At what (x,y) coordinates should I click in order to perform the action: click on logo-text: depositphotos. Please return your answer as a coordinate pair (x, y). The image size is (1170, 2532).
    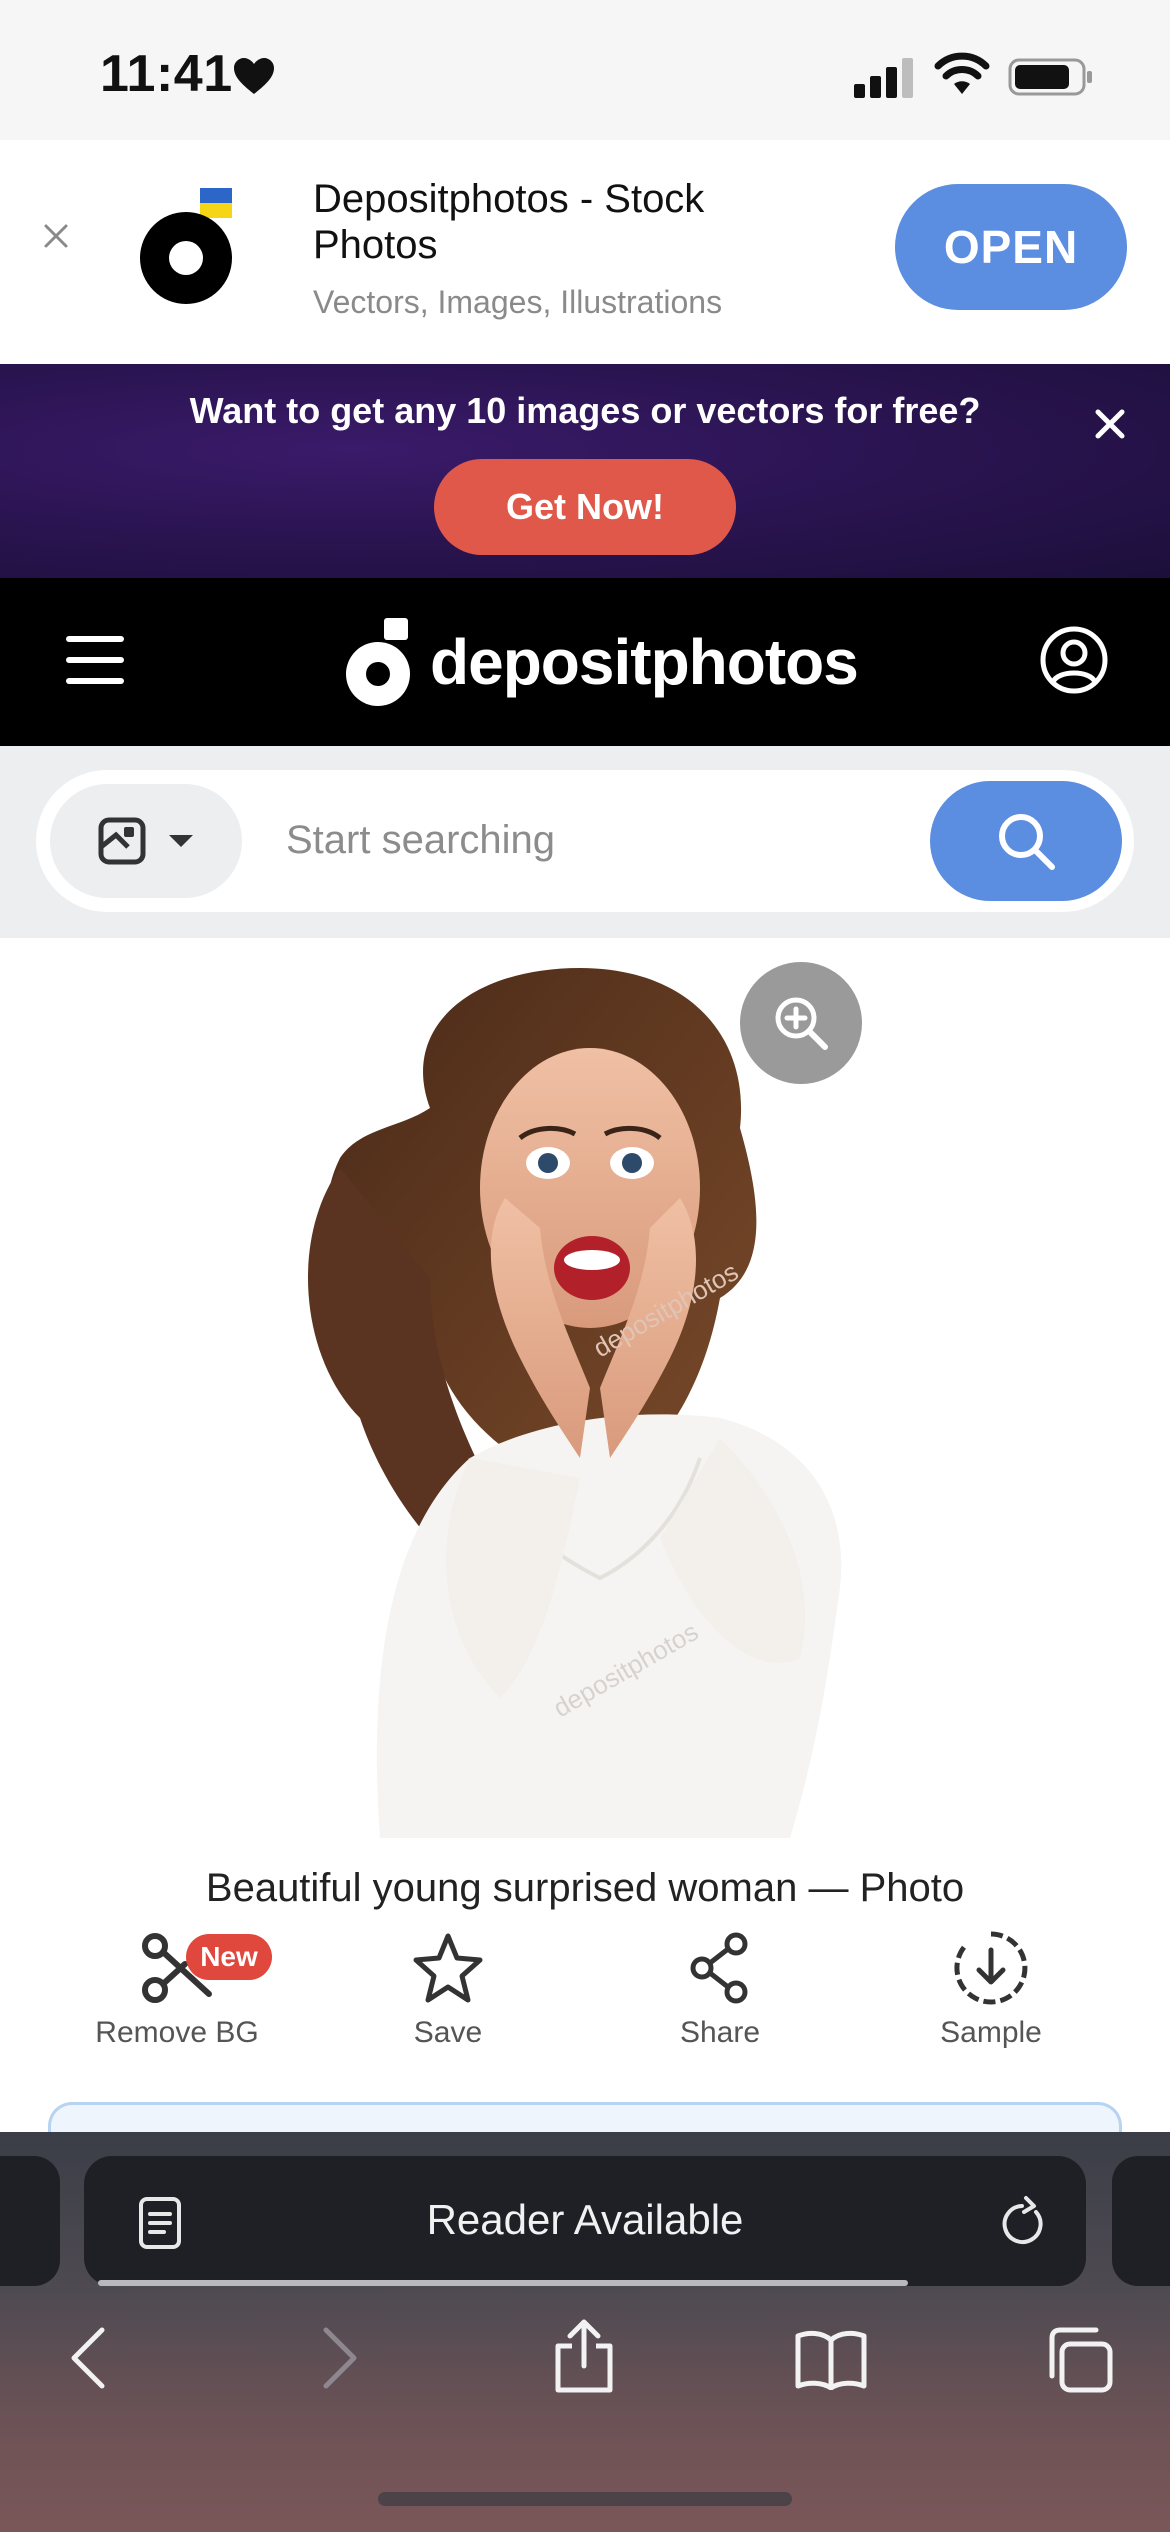
    Looking at the image, I should click on (644, 662).